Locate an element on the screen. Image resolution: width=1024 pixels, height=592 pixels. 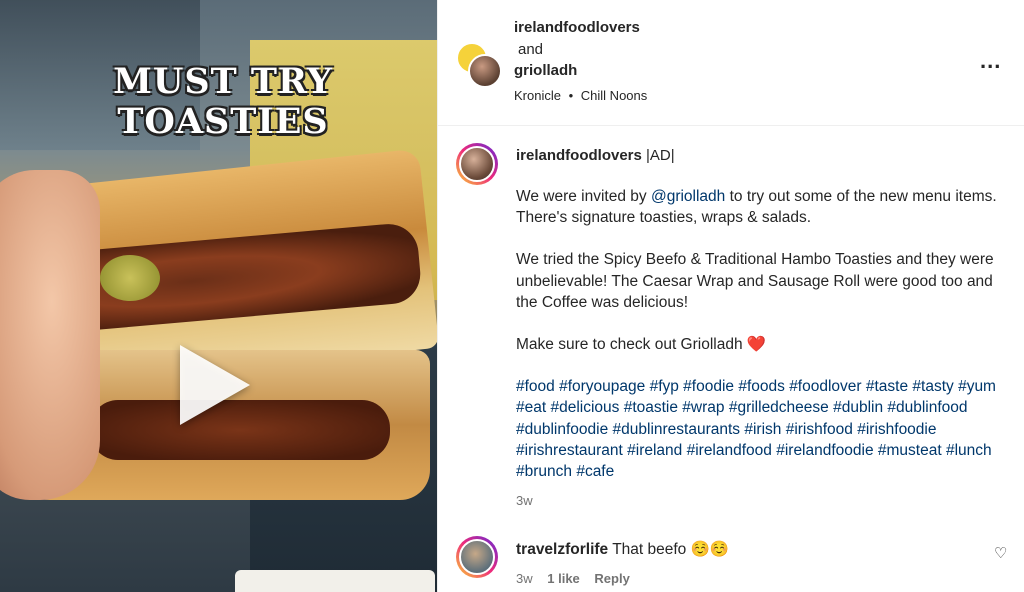
comment-avatar is located at coordinates (477, 557).